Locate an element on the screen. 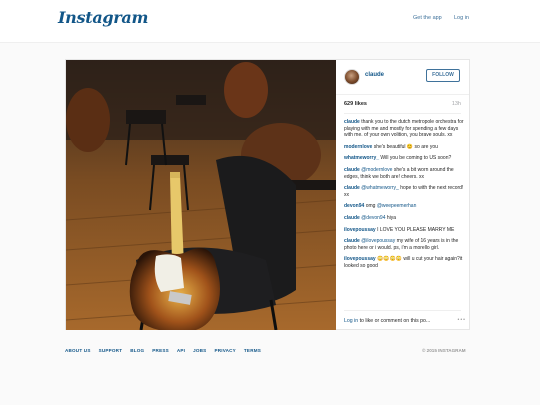  comment-text: Will you be coming to US soon? is located at coordinates (416, 158).